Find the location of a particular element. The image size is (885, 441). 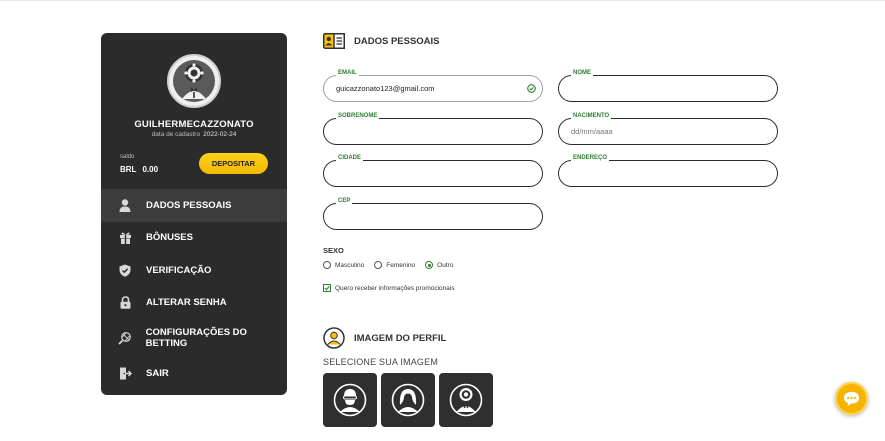

sidebar-item-label: CONFIGURAÇÕES DO BETTING is located at coordinates (196, 338).